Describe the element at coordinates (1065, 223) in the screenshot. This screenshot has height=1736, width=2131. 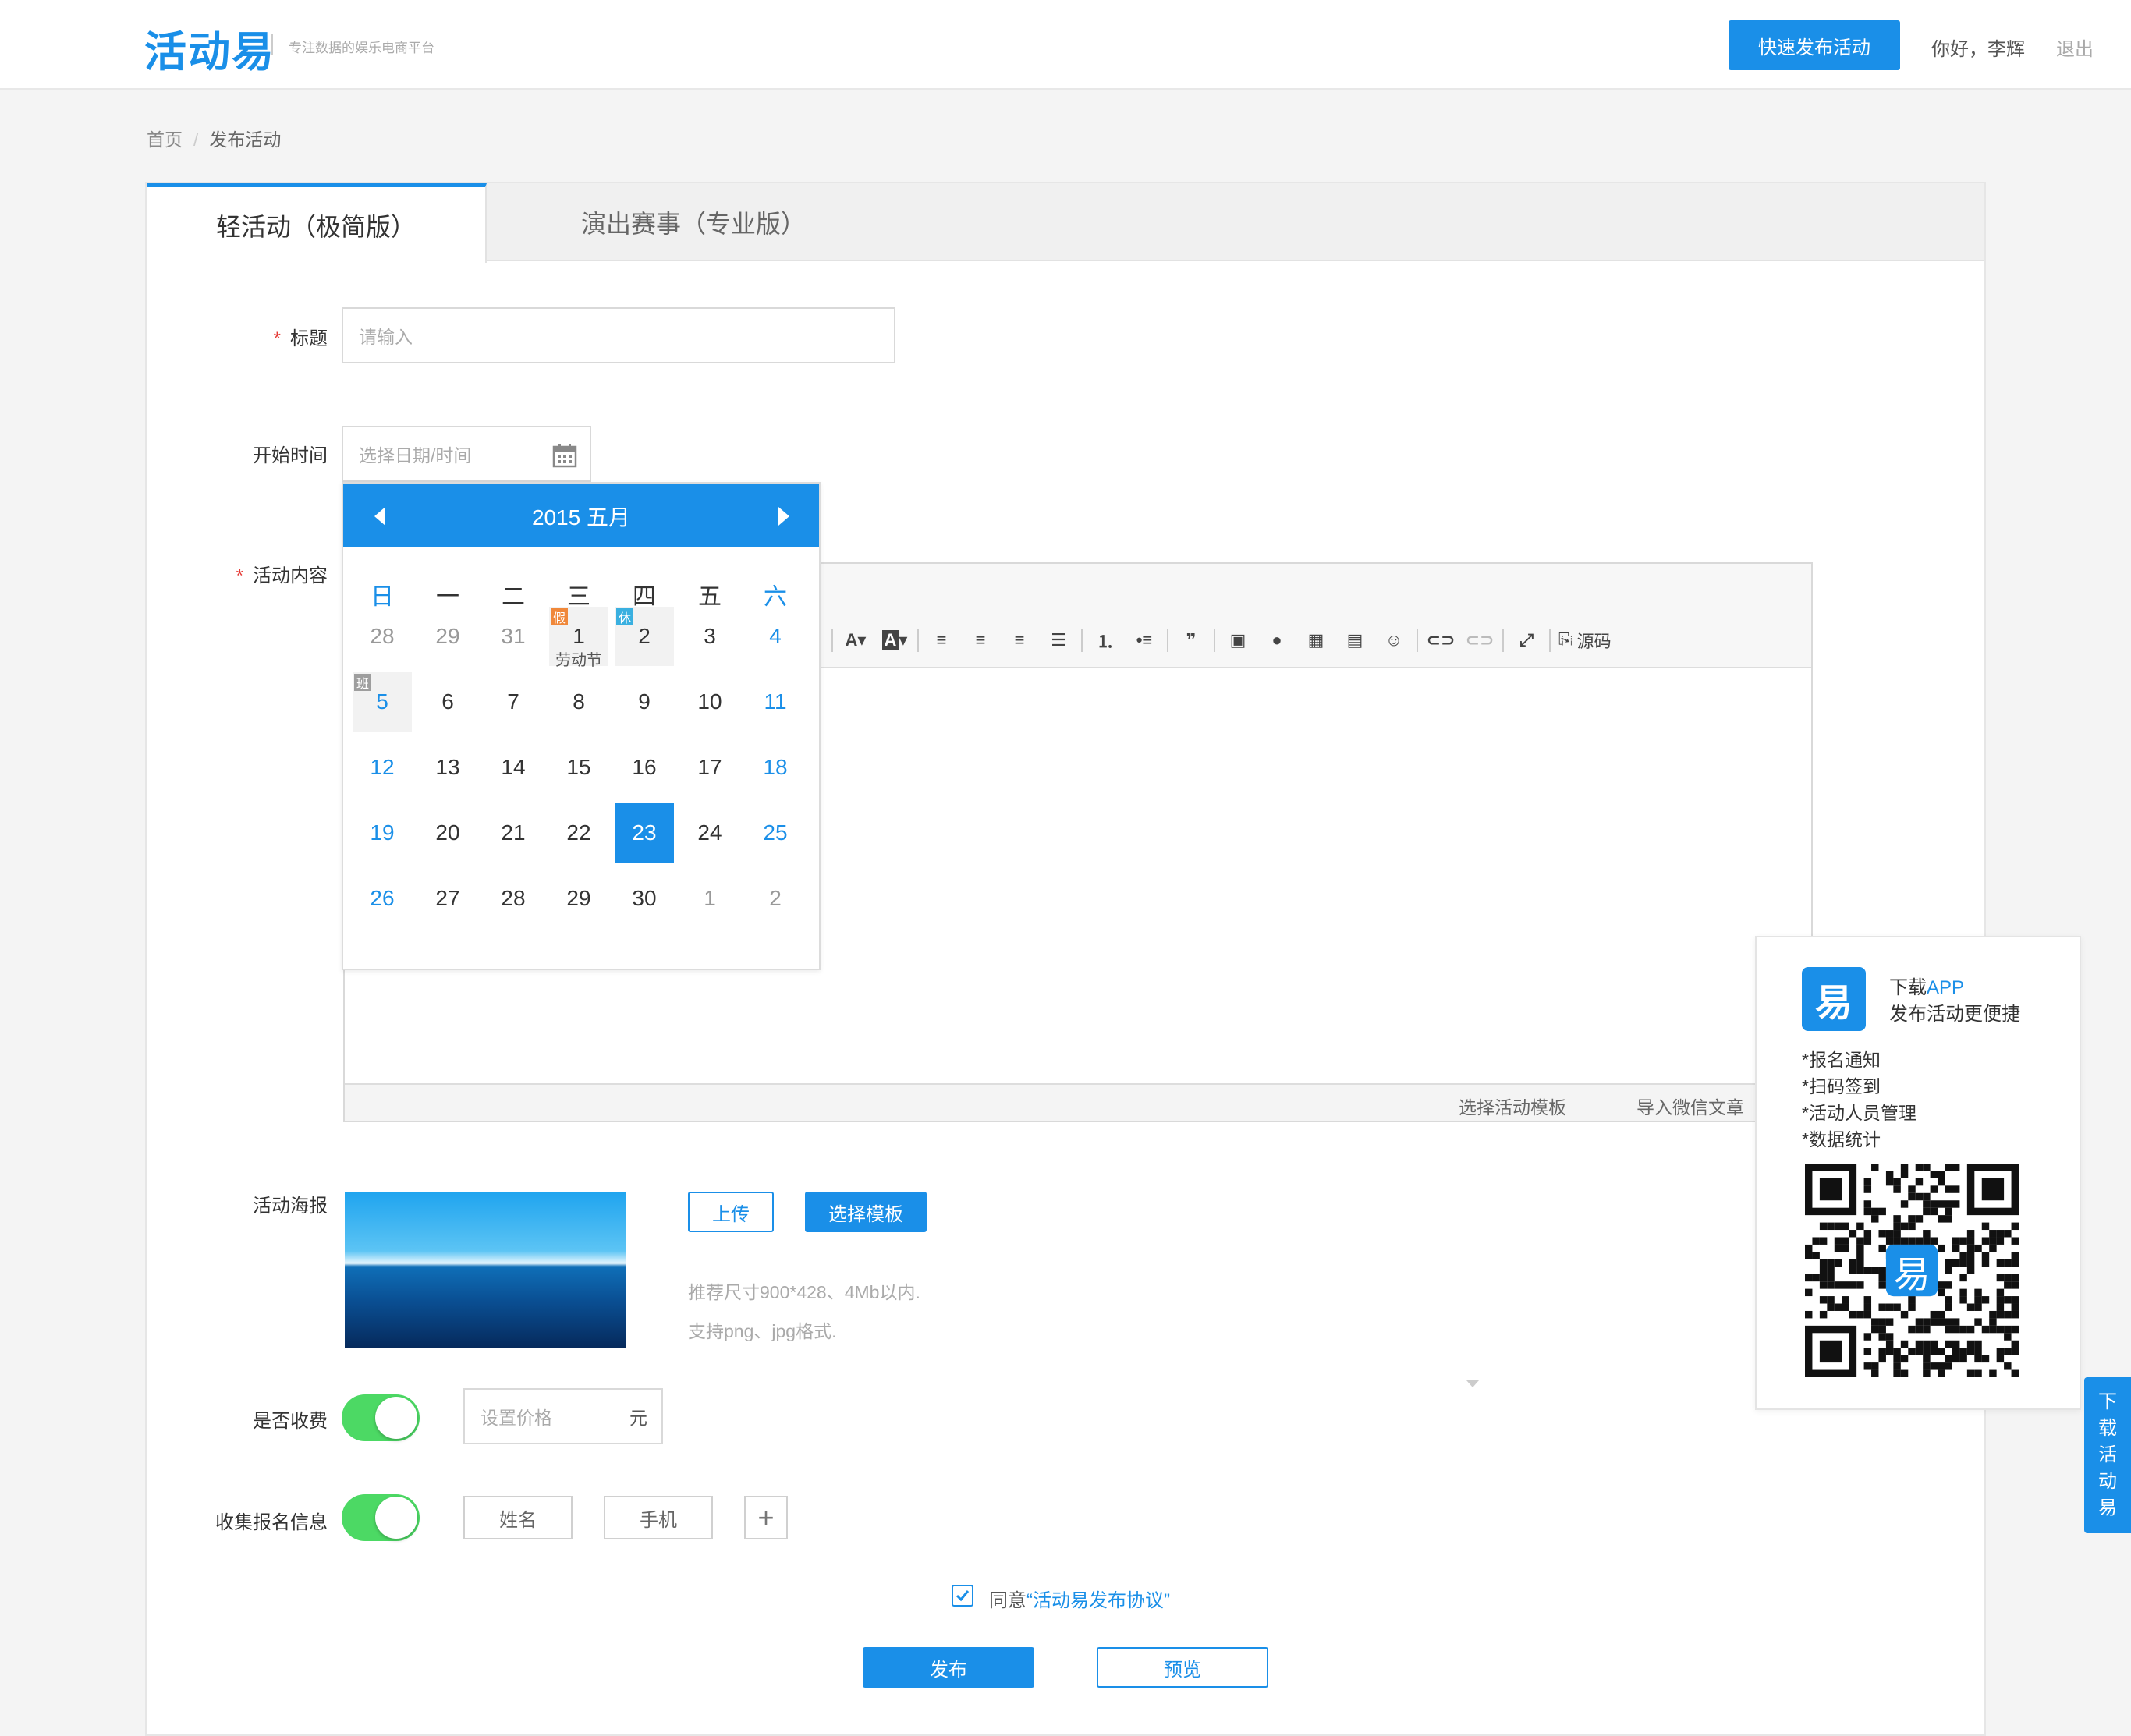
I see `tab-bar: 轻活动（极简版） 演出赛事（专业版）` at that location.